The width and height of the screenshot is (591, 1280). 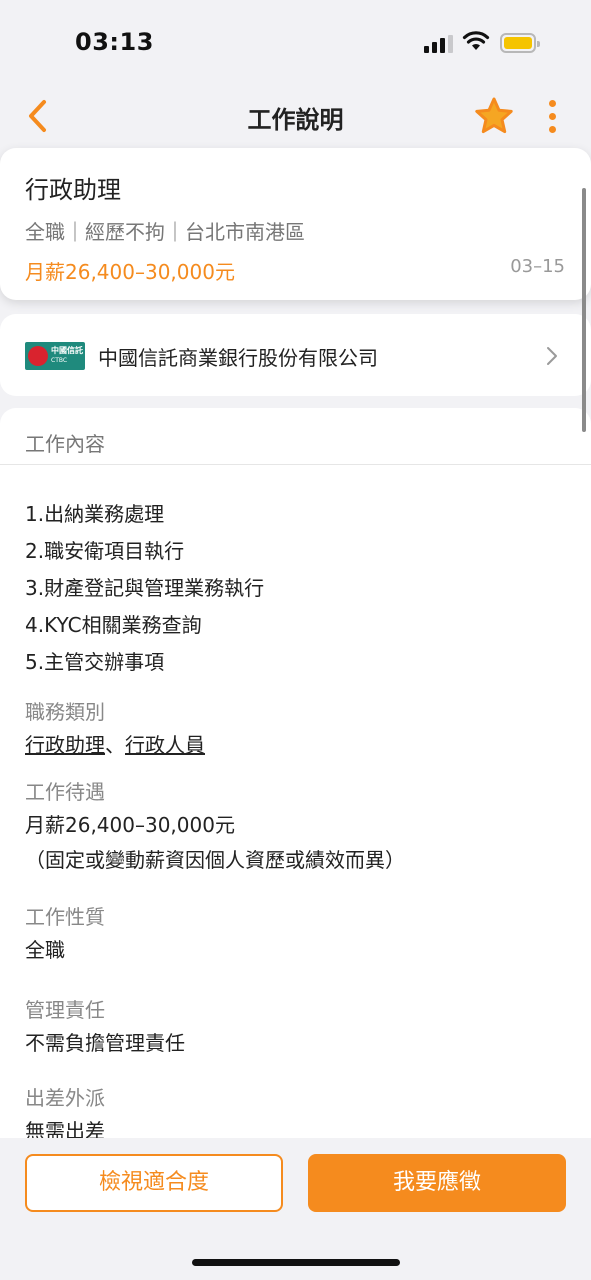 What do you see at coordinates (65, 1010) in the screenshot?
I see `field-label: 管理責任` at bounding box center [65, 1010].